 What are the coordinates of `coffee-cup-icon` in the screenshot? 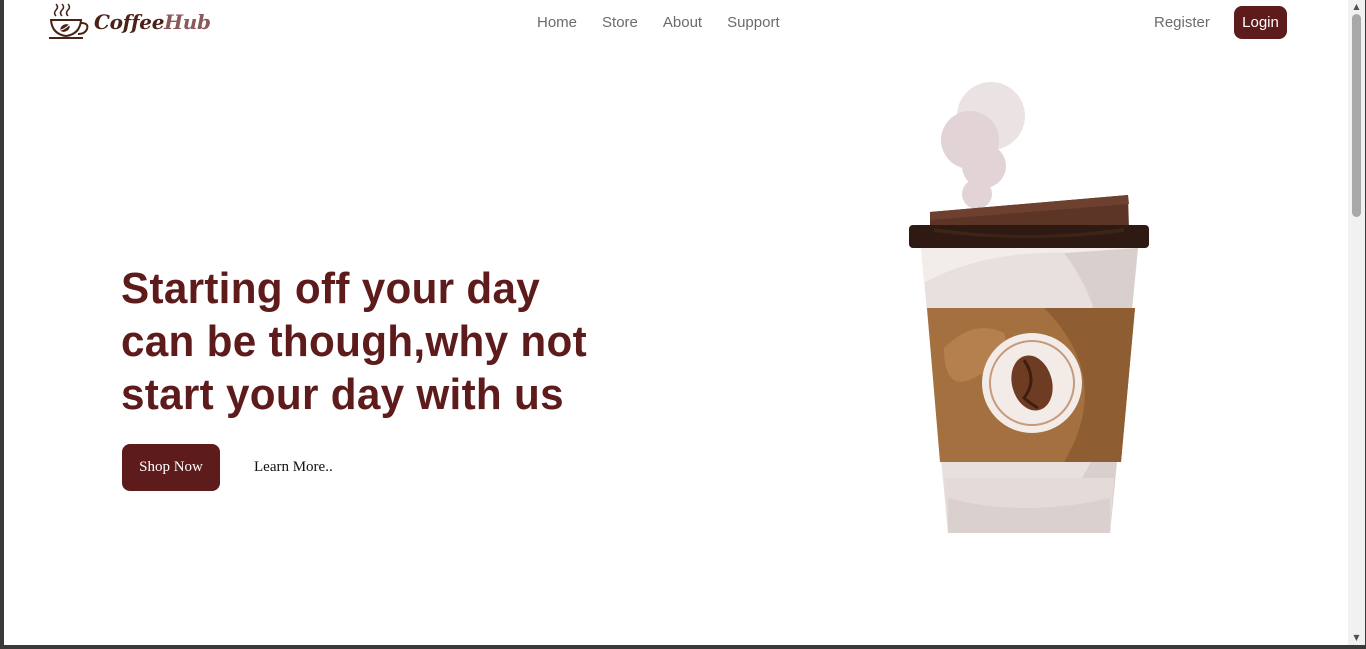 It's located at (69, 21).